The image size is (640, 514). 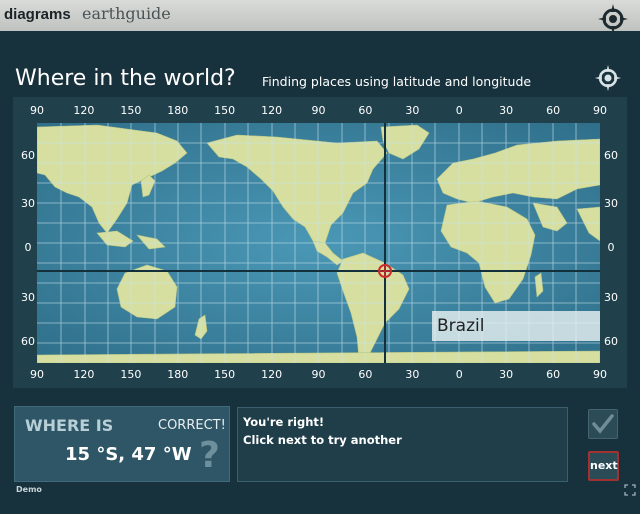 I want to click on where-is-panel: WHERE IS CORRECT! 15 °S, 47 °W ?, so click(x=122, y=444).